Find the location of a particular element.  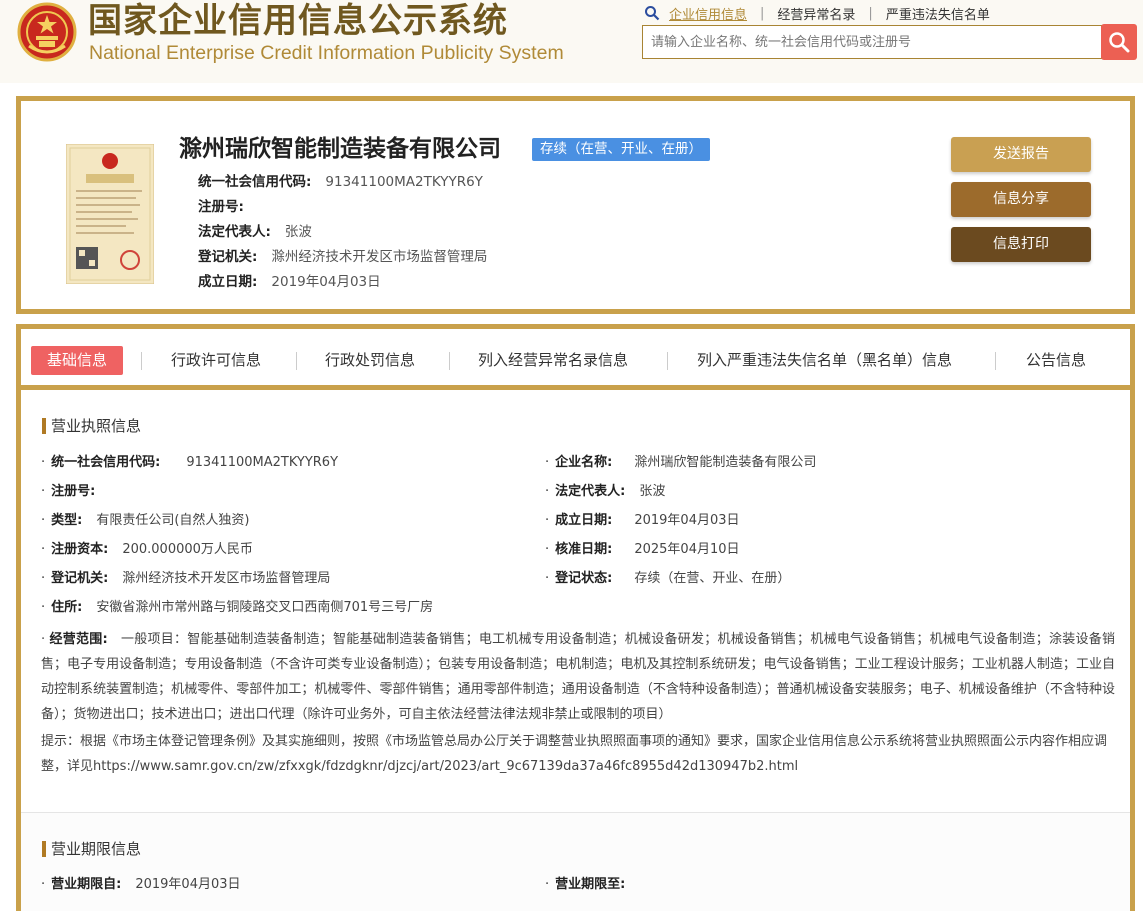

field-credit-code: · 统一社会信用代码: 91341100MA2TKYYR6Y is located at coordinates (190, 462).